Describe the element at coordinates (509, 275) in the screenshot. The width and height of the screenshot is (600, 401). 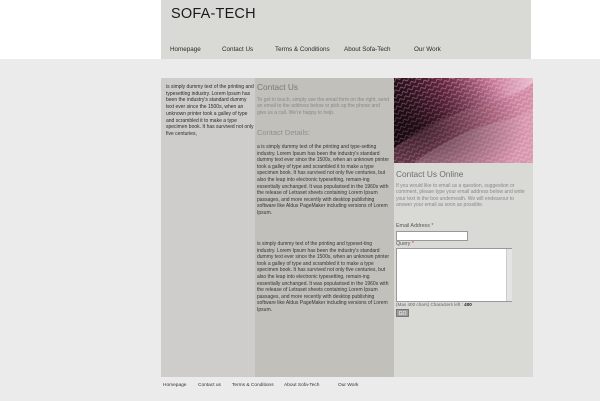
I see `query-scrollbar` at that location.